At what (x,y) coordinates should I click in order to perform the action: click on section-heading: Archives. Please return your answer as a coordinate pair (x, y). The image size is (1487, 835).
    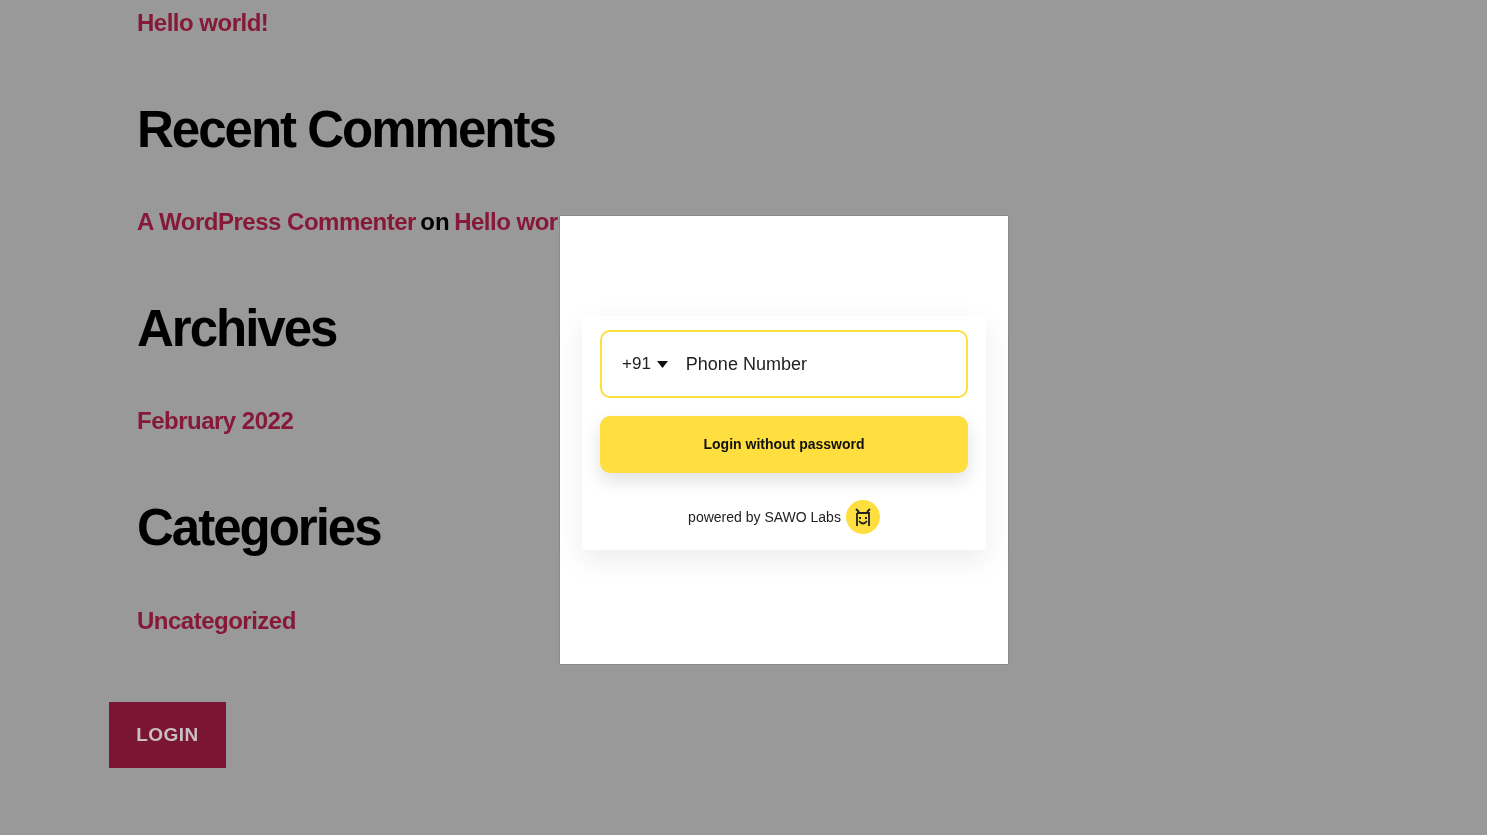
    Looking at the image, I should click on (237, 329).